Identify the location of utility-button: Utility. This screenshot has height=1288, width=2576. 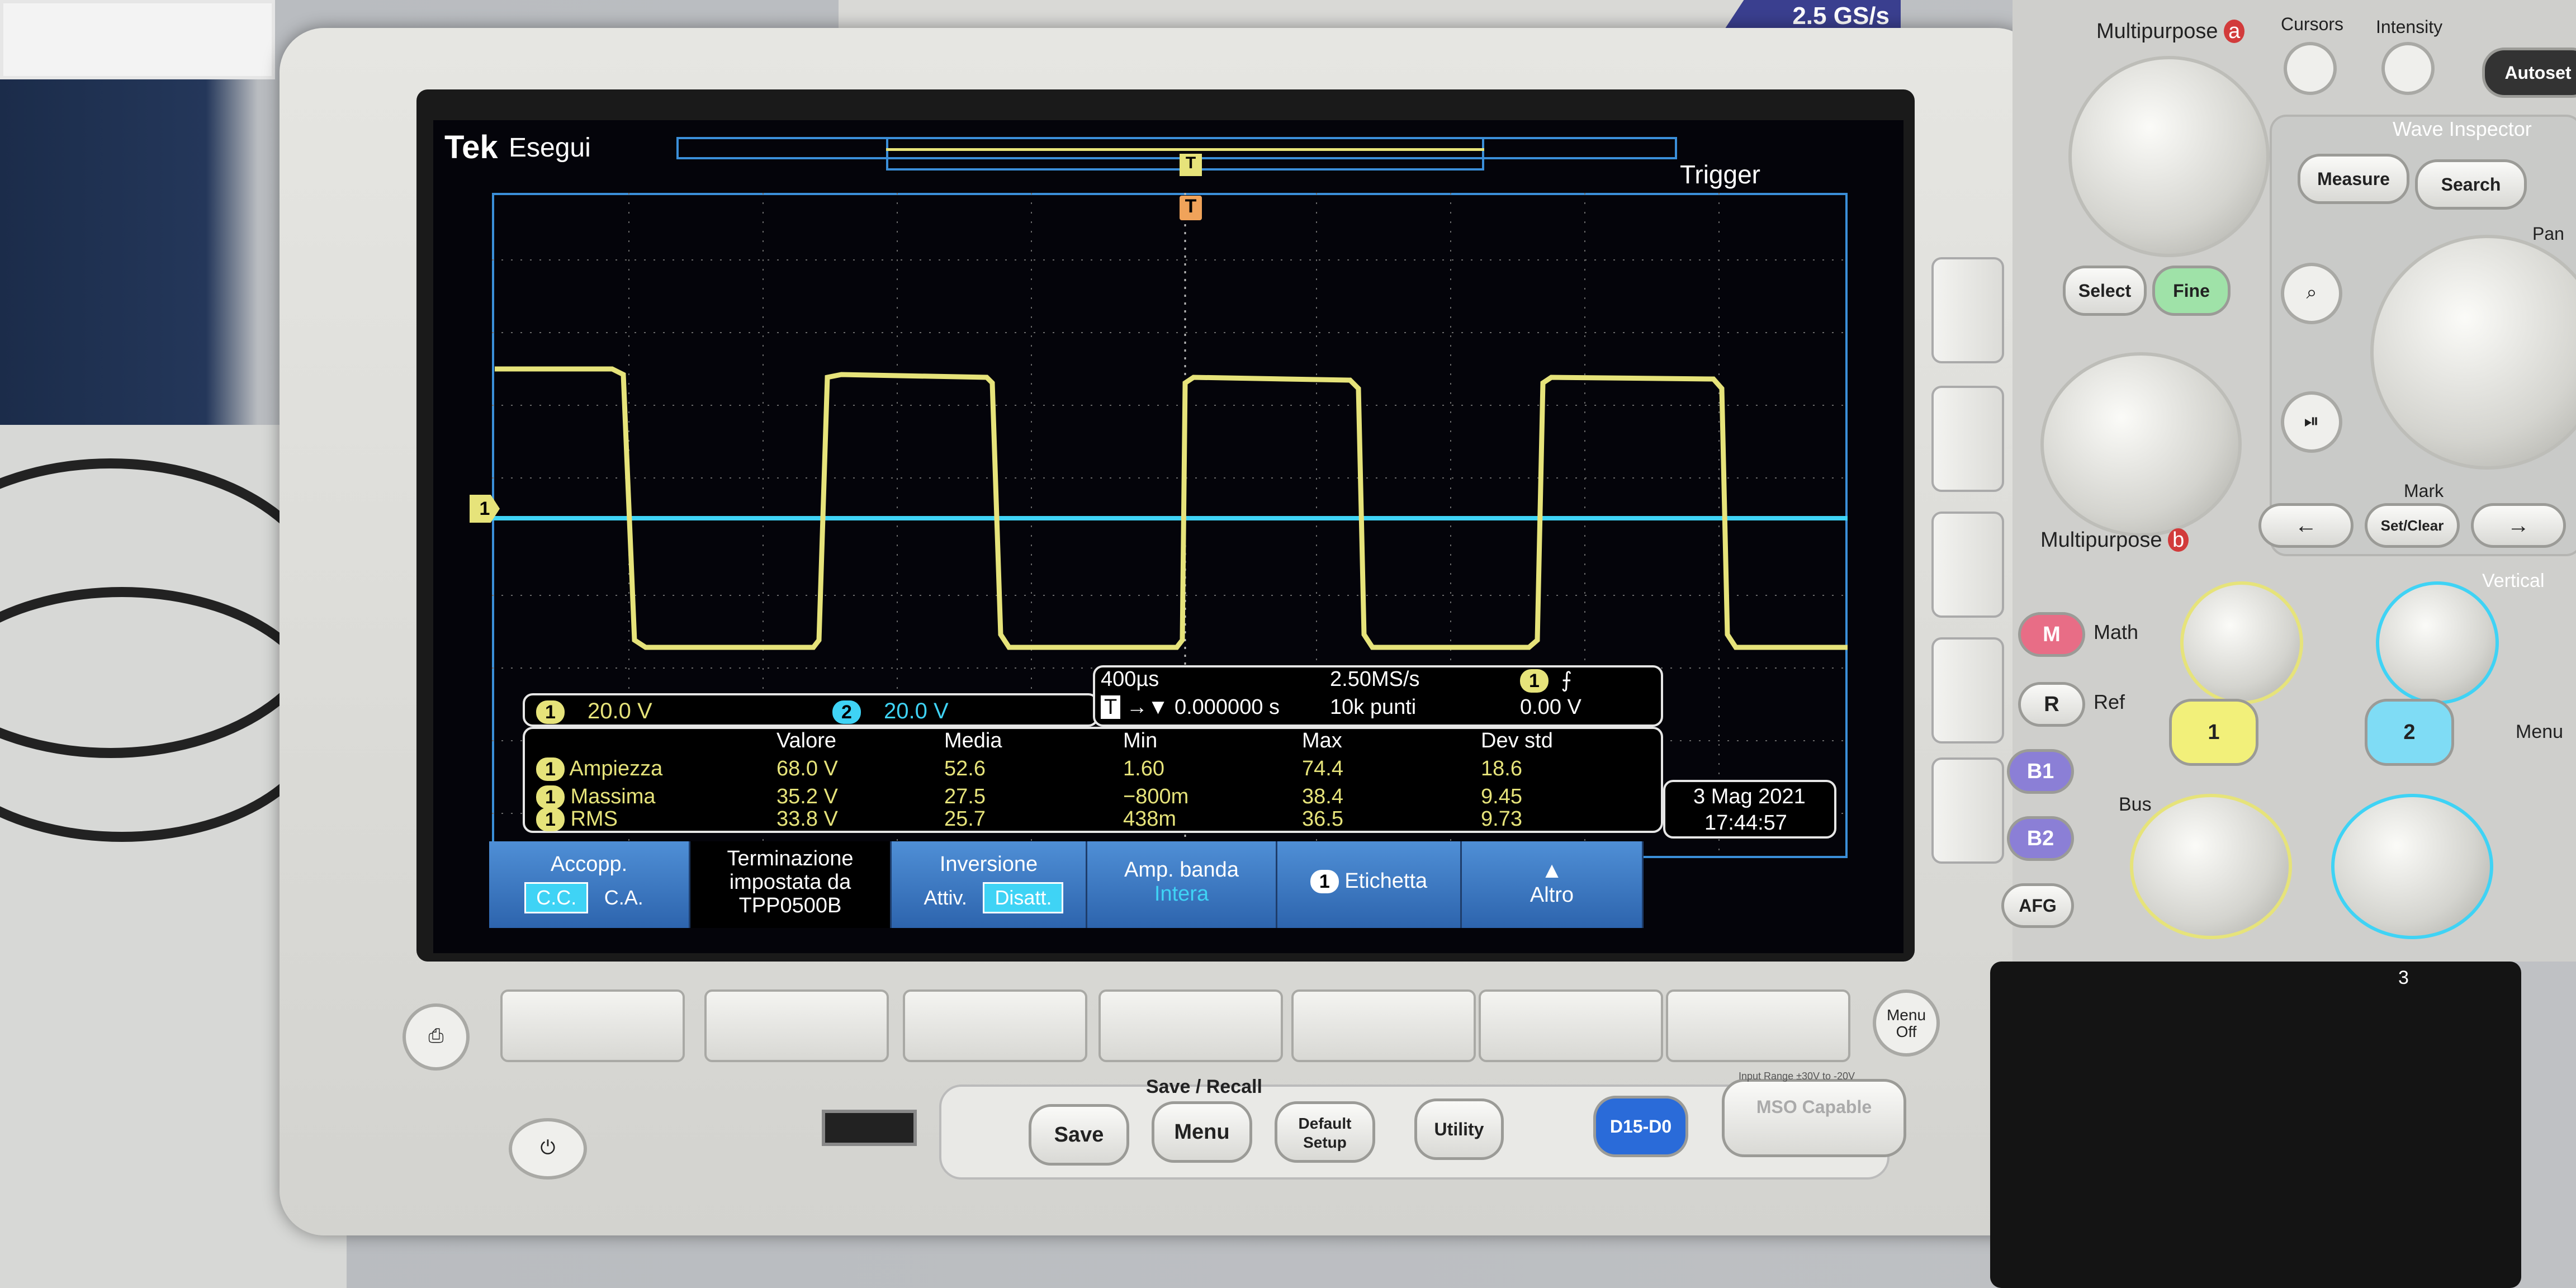
(1459, 1129).